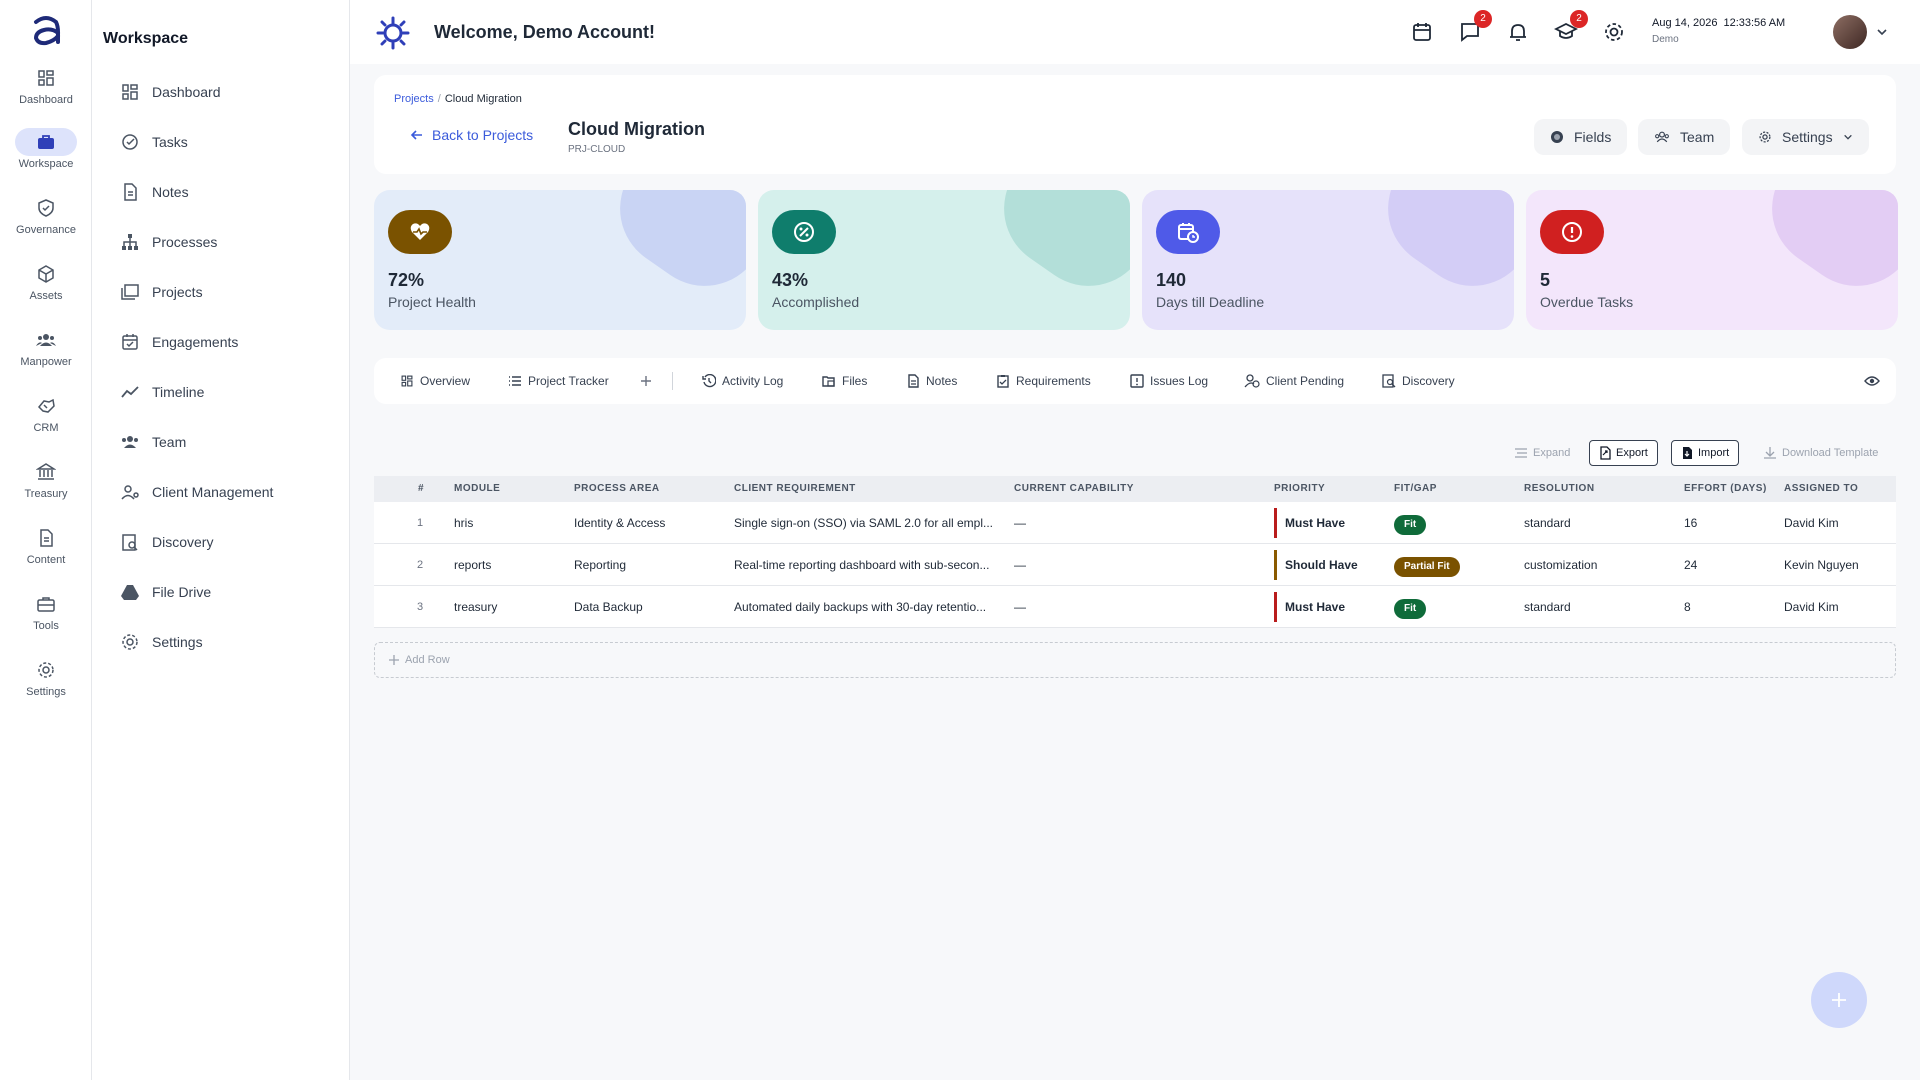 This screenshot has height=1080, width=1920. What do you see at coordinates (161, 642) in the screenshot?
I see `sidebar-item-settings: Settings` at bounding box center [161, 642].